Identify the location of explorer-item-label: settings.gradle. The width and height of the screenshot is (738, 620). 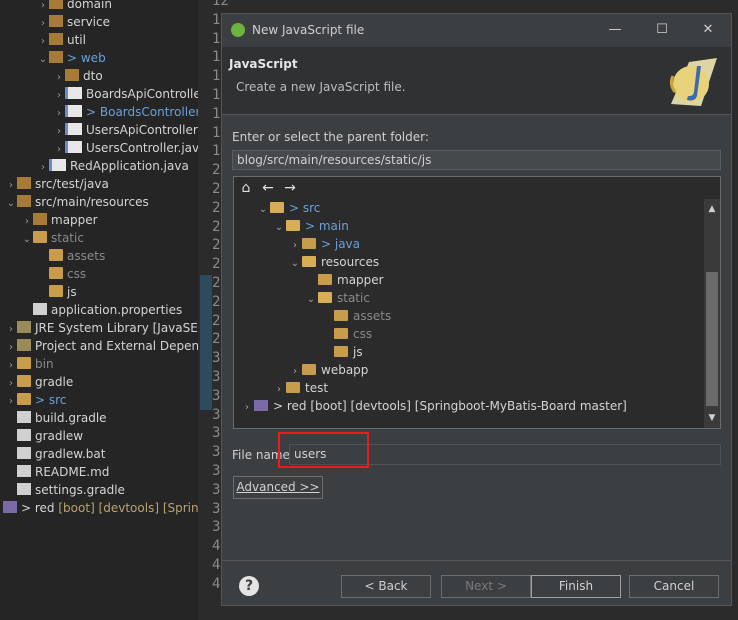
(80, 490).